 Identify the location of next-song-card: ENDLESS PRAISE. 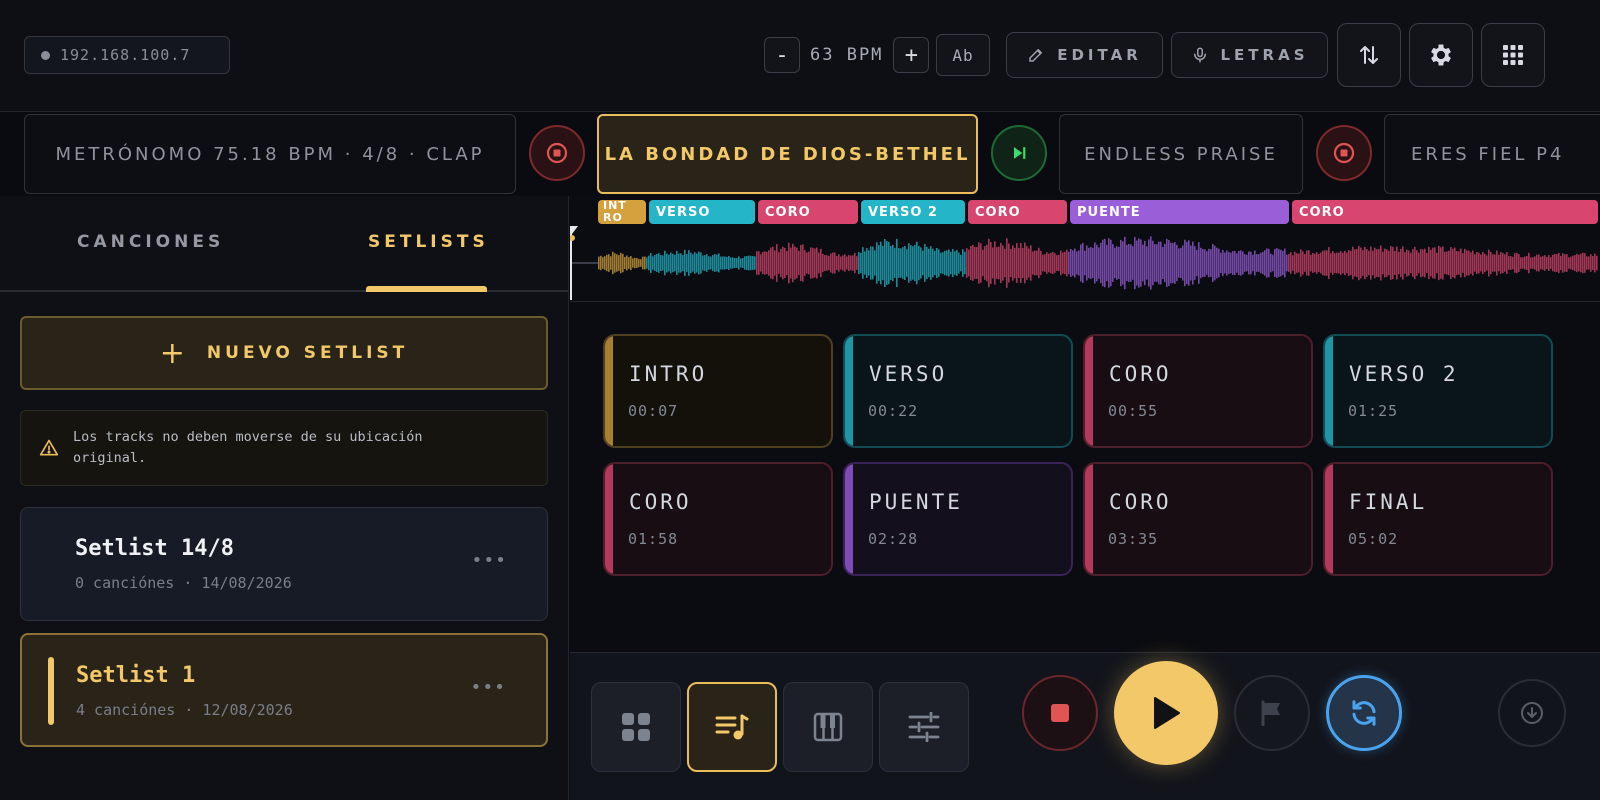
(1181, 154).